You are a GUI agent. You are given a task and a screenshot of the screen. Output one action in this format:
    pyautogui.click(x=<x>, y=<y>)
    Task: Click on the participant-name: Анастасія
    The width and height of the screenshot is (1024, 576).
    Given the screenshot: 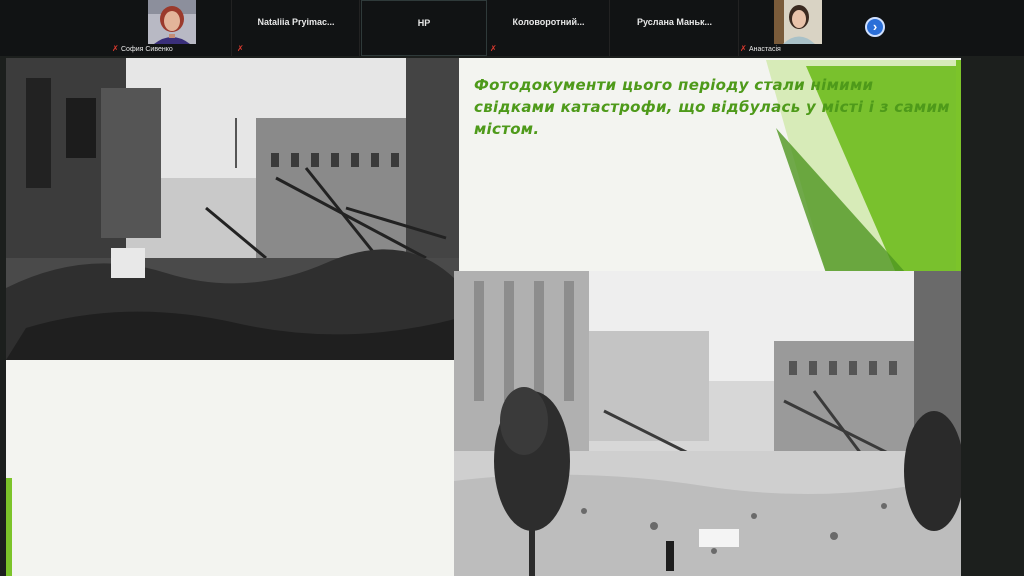 What is the action you would take?
    pyautogui.click(x=765, y=49)
    